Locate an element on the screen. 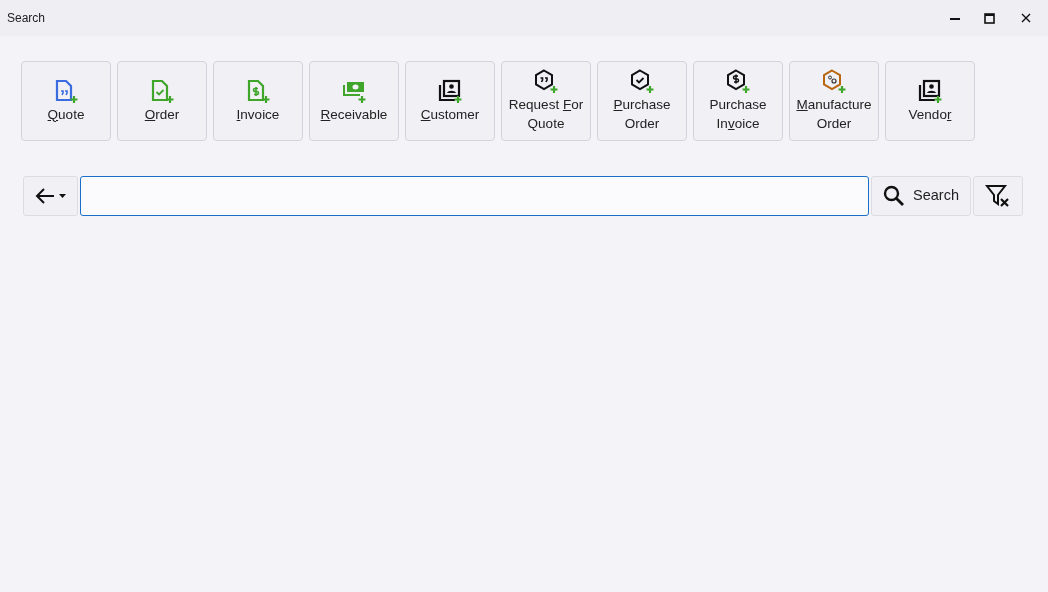 Image resolution: width=1048 pixels, height=592 pixels. toolbar-button: Vendor is located at coordinates (930, 101).